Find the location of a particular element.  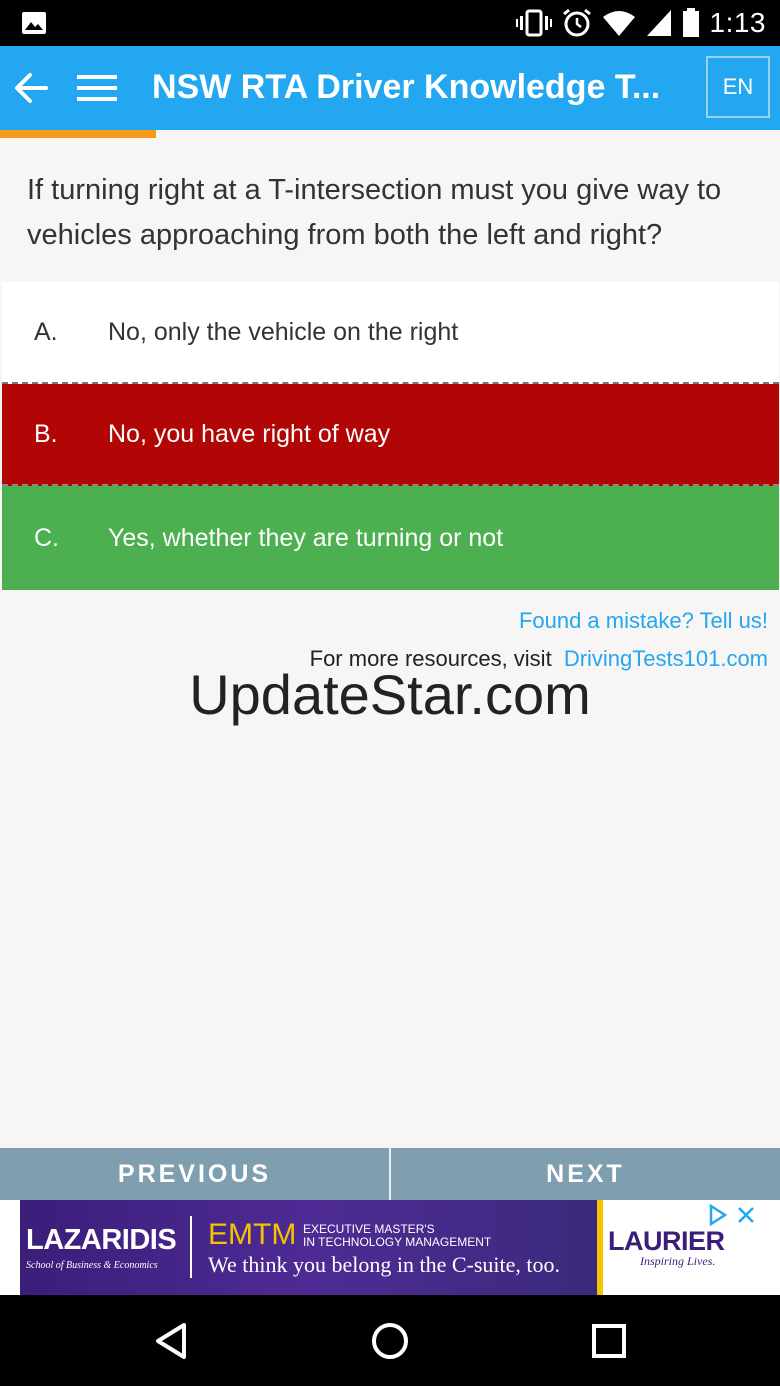

answer-text: Yes, whether they are turning or not is located at coordinates (306, 537).